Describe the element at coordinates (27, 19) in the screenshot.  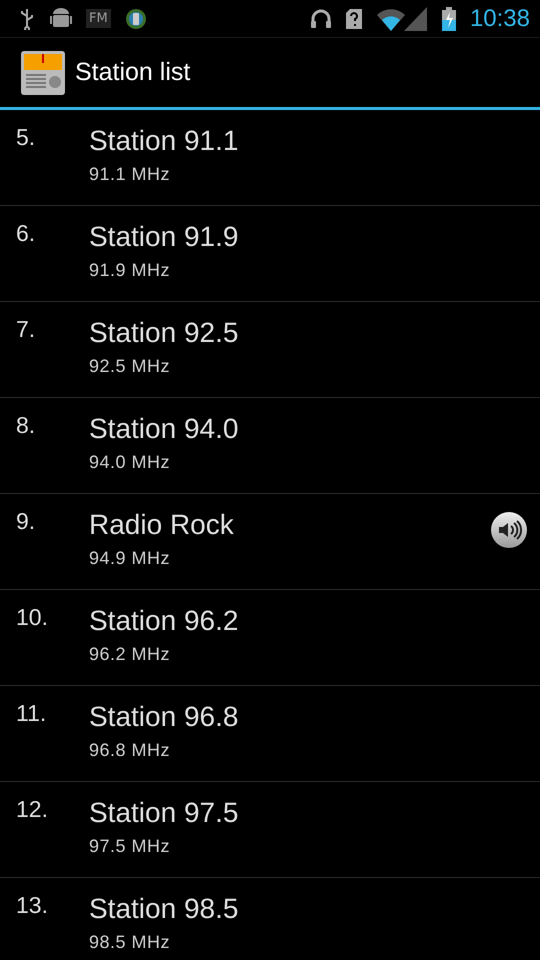
I see `usb-icon` at that location.